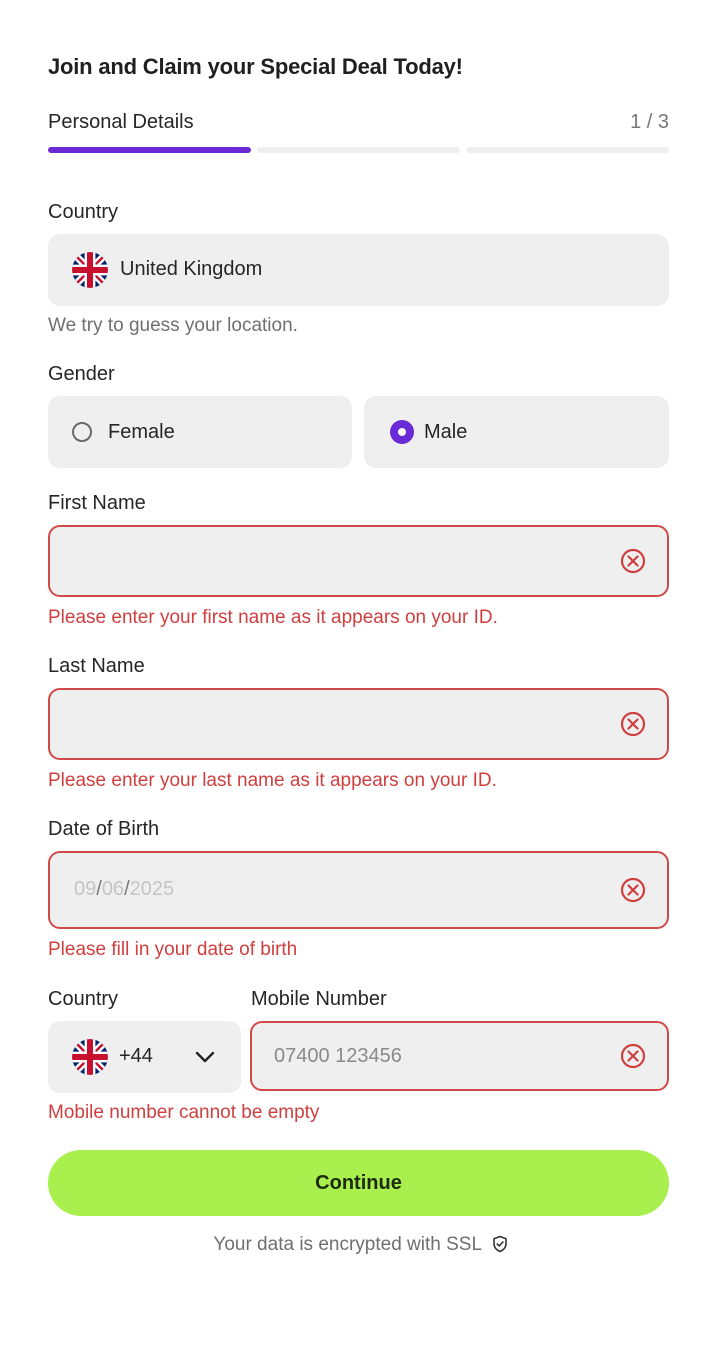 The width and height of the screenshot is (722, 1354). What do you see at coordinates (121, 122) in the screenshot?
I see `step-label: Personal Details` at bounding box center [121, 122].